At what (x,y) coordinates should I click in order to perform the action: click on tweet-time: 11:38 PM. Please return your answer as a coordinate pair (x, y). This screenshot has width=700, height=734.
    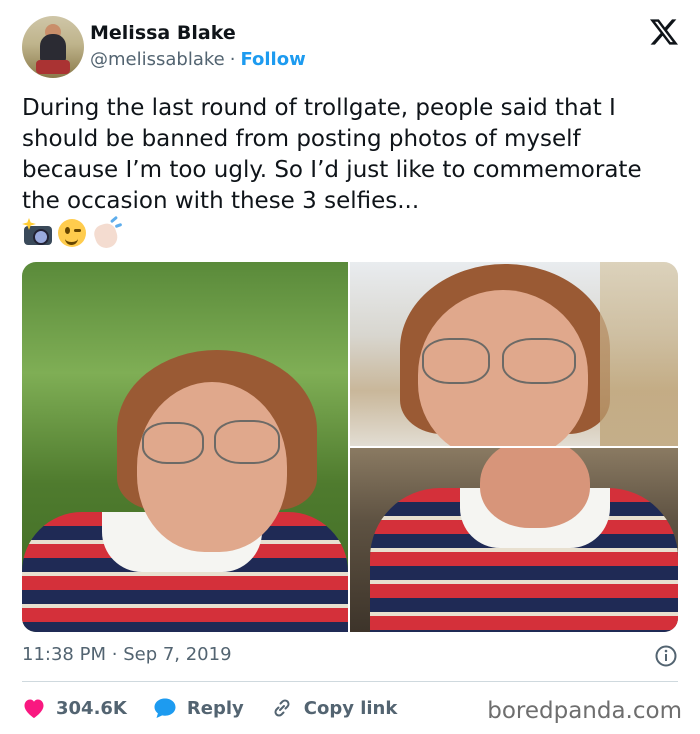
    Looking at the image, I should click on (64, 654).